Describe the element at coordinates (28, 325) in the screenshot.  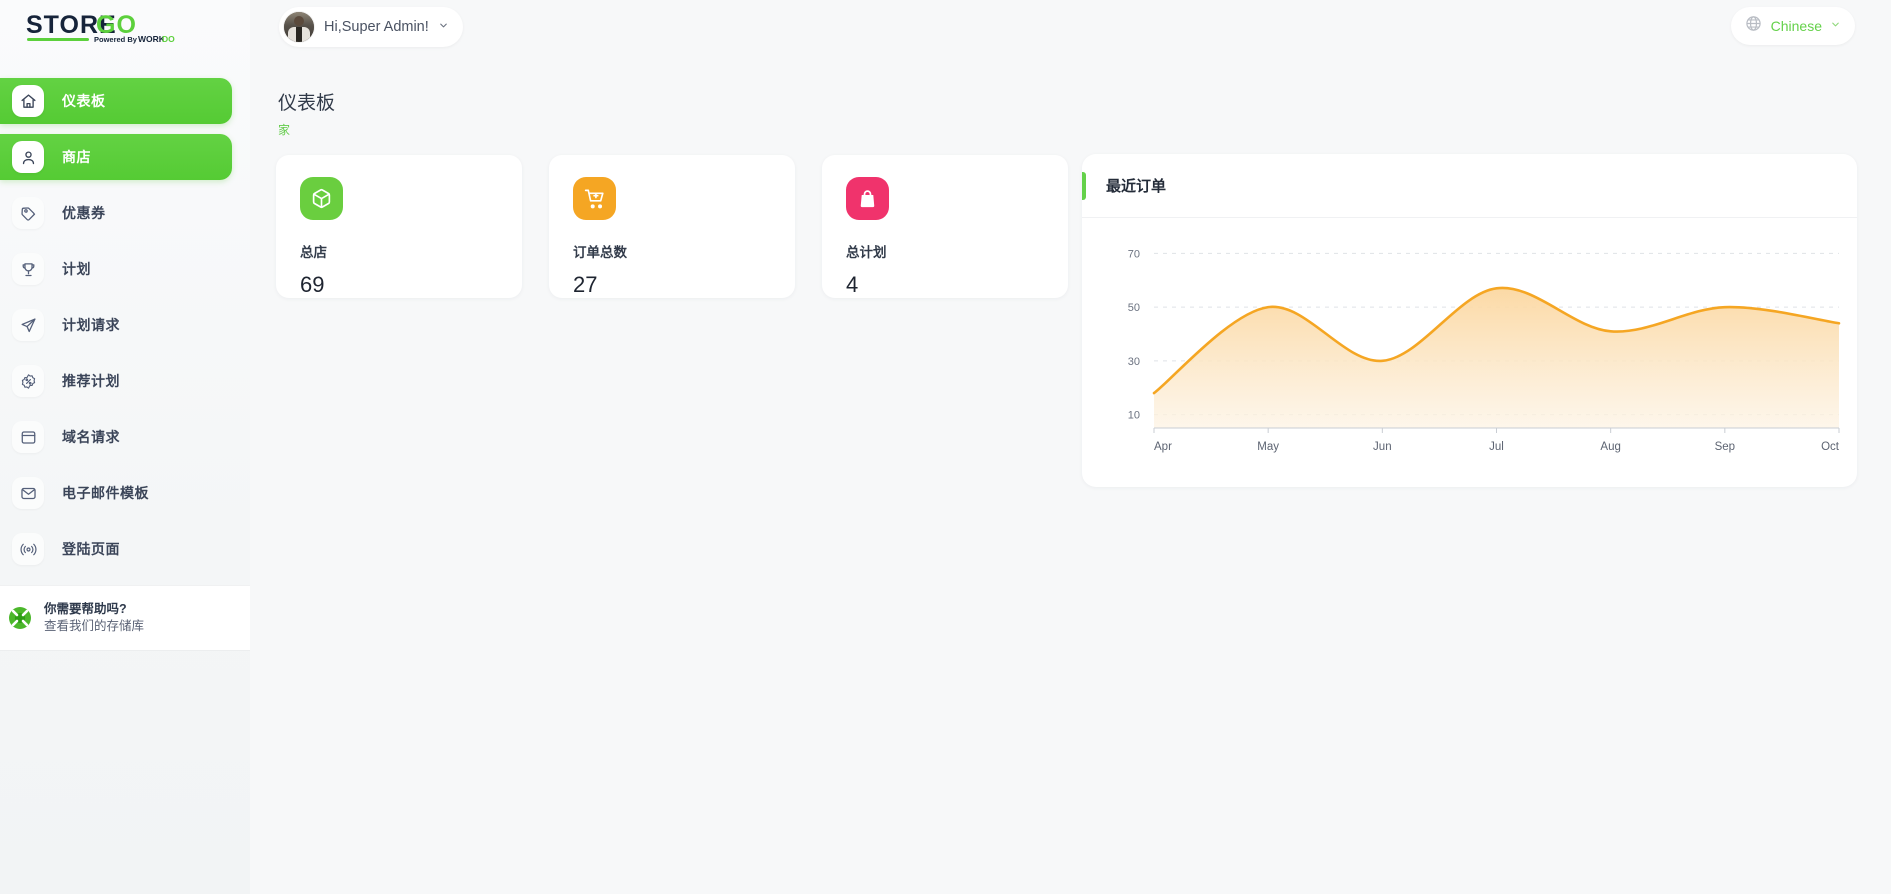
I see `send-icon` at that location.